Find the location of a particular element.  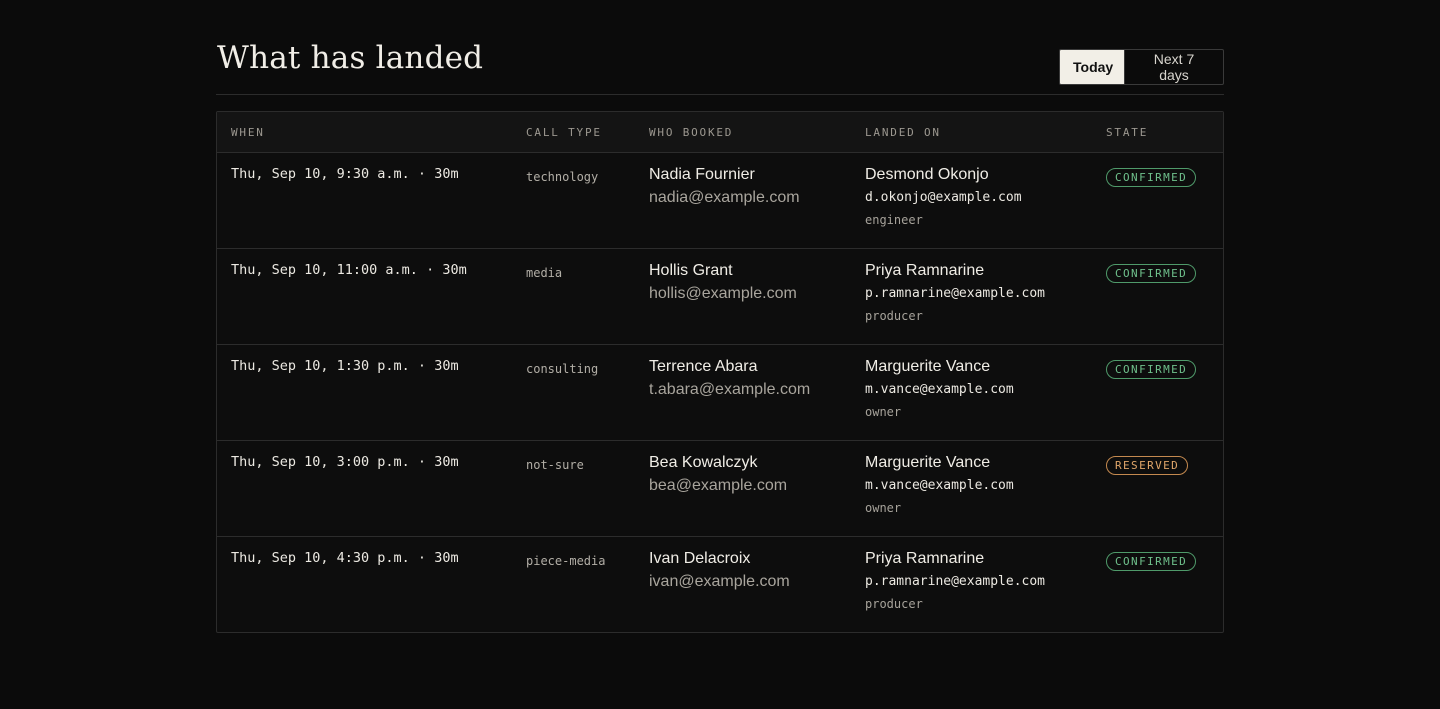

row-call-type: media is located at coordinates (544, 273).